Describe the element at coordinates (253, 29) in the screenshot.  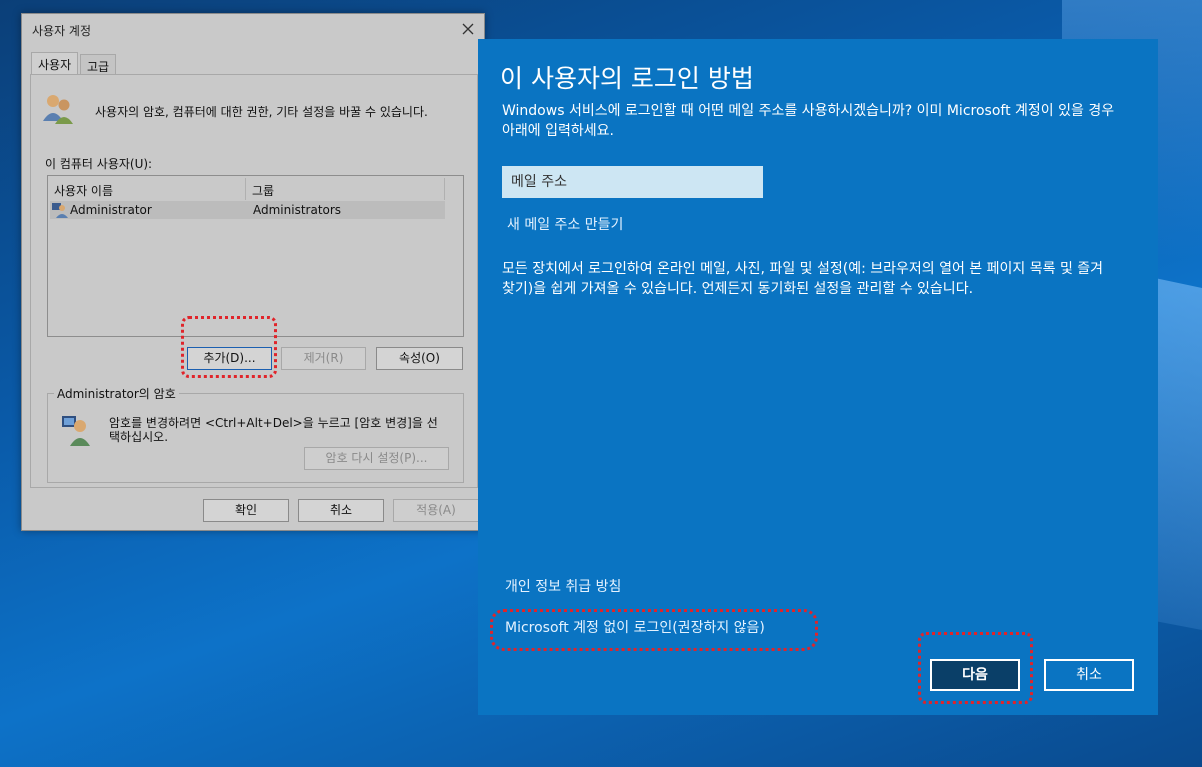
I see `dialog-titlebar: 사용자 계정` at that location.